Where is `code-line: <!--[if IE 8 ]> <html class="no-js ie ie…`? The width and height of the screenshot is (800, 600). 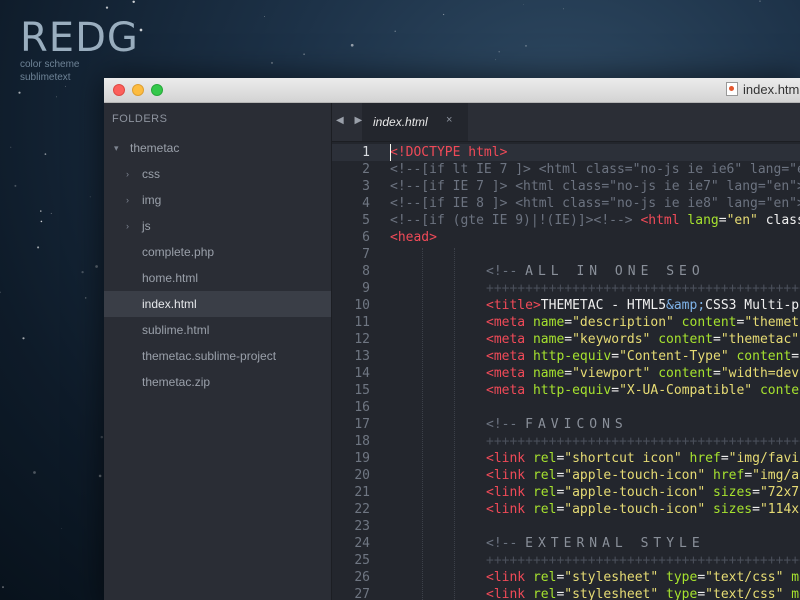
code-line: <!--[if IE 8 ]> <html class="no-js ie ie… is located at coordinates (595, 203).